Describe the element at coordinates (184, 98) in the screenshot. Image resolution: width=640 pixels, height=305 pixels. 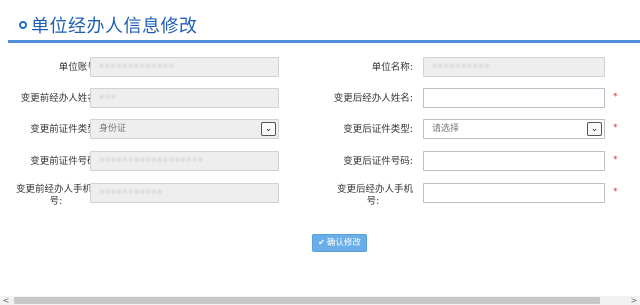
I see `old-agent-name-field: •••` at that location.